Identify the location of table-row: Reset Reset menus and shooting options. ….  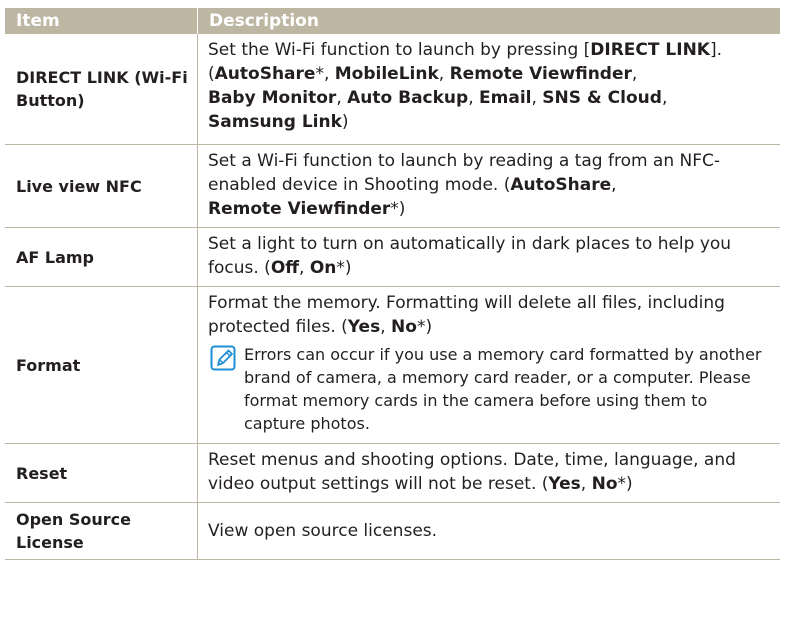
(392, 473).